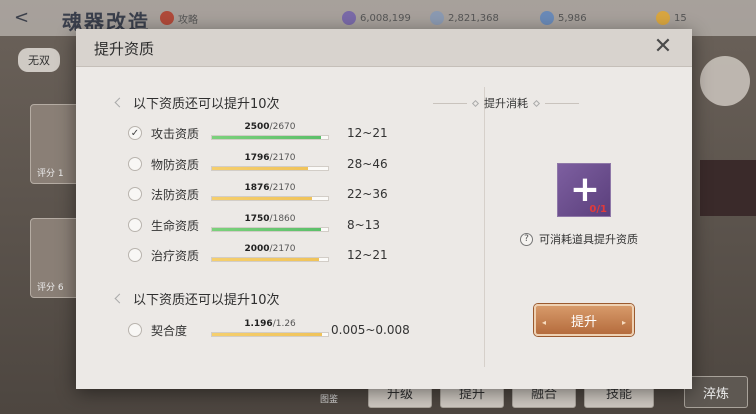 The image size is (756, 414). I want to click on aptitude-progress: 2000/2170, so click(270, 254).